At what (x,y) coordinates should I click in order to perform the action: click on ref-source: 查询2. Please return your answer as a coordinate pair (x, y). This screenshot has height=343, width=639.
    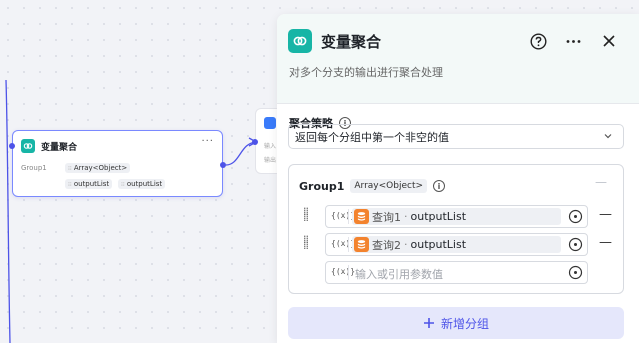
    Looking at the image, I should click on (386, 245).